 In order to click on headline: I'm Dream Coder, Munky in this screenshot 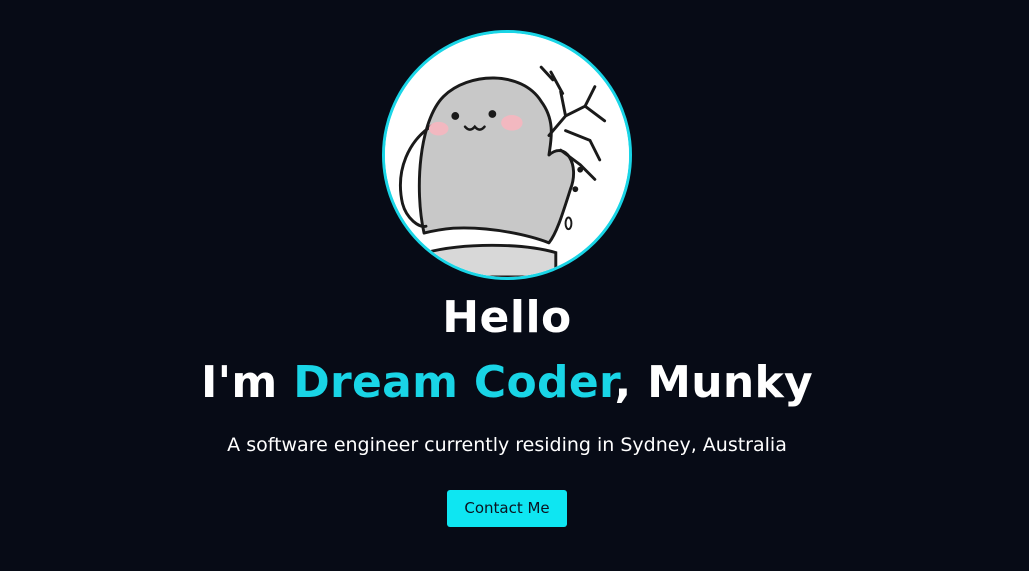, I will do `click(507, 383)`.